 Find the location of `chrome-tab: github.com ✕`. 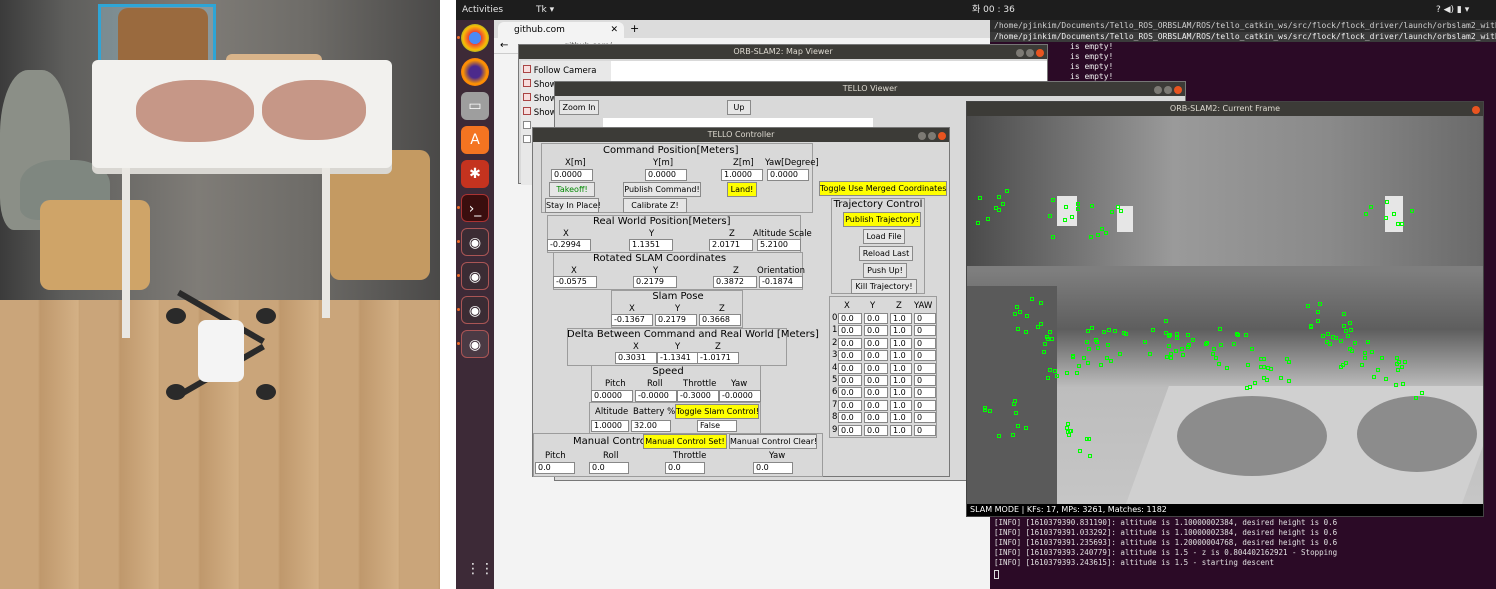

chrome-tab: github.com ✕ is located at coordinates (561, 30).